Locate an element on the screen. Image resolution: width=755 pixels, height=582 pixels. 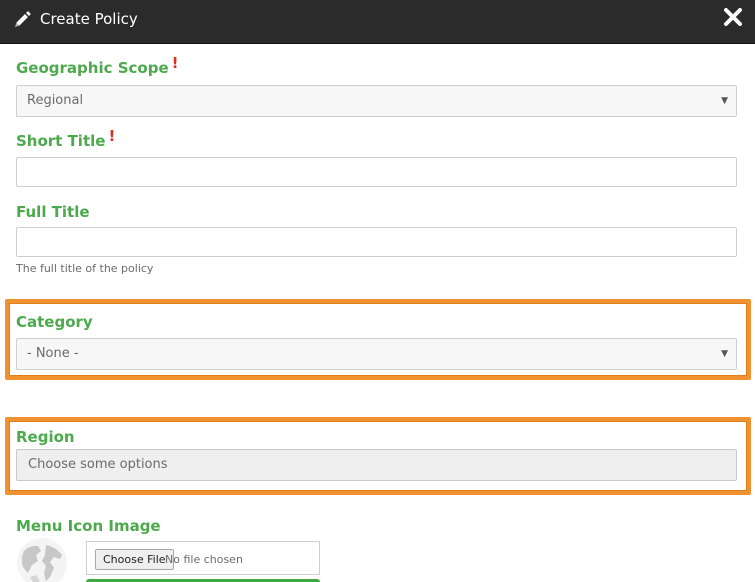
full-title-help: The full title of the policy is located at coordinates (85, 268).